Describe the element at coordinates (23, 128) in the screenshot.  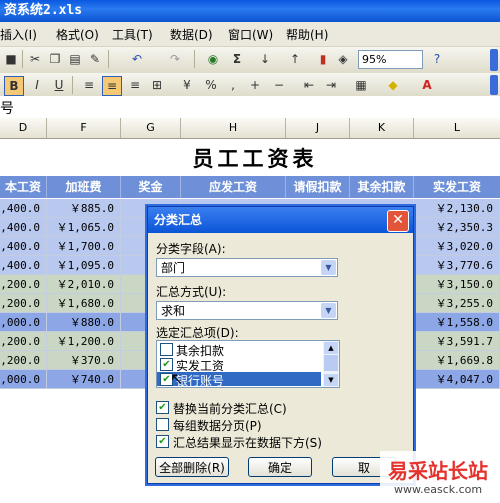
I see `column-header-d: D` at that location.